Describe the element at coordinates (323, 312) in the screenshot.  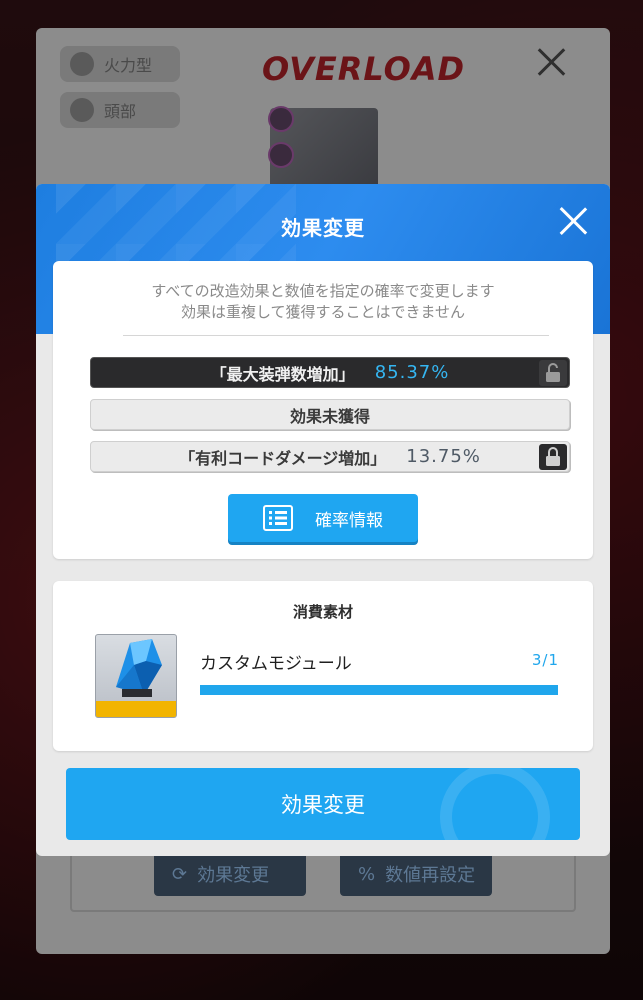
I see `description-line-2: 効果は重複して獲得することはできません` at that location.